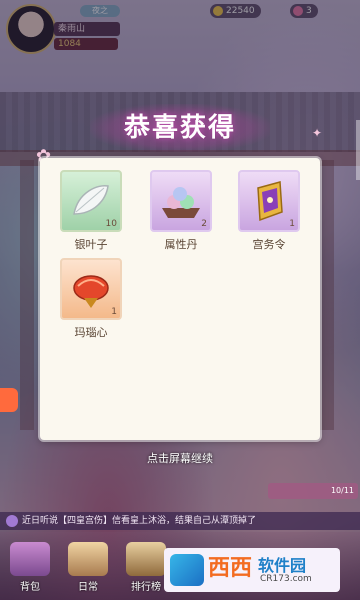 Image resolution: width=360 pixels, height=600 pixels. Describe the element at coordinates (187, 570) in the screenshot. I see `watermark-mark-icon` at that location.